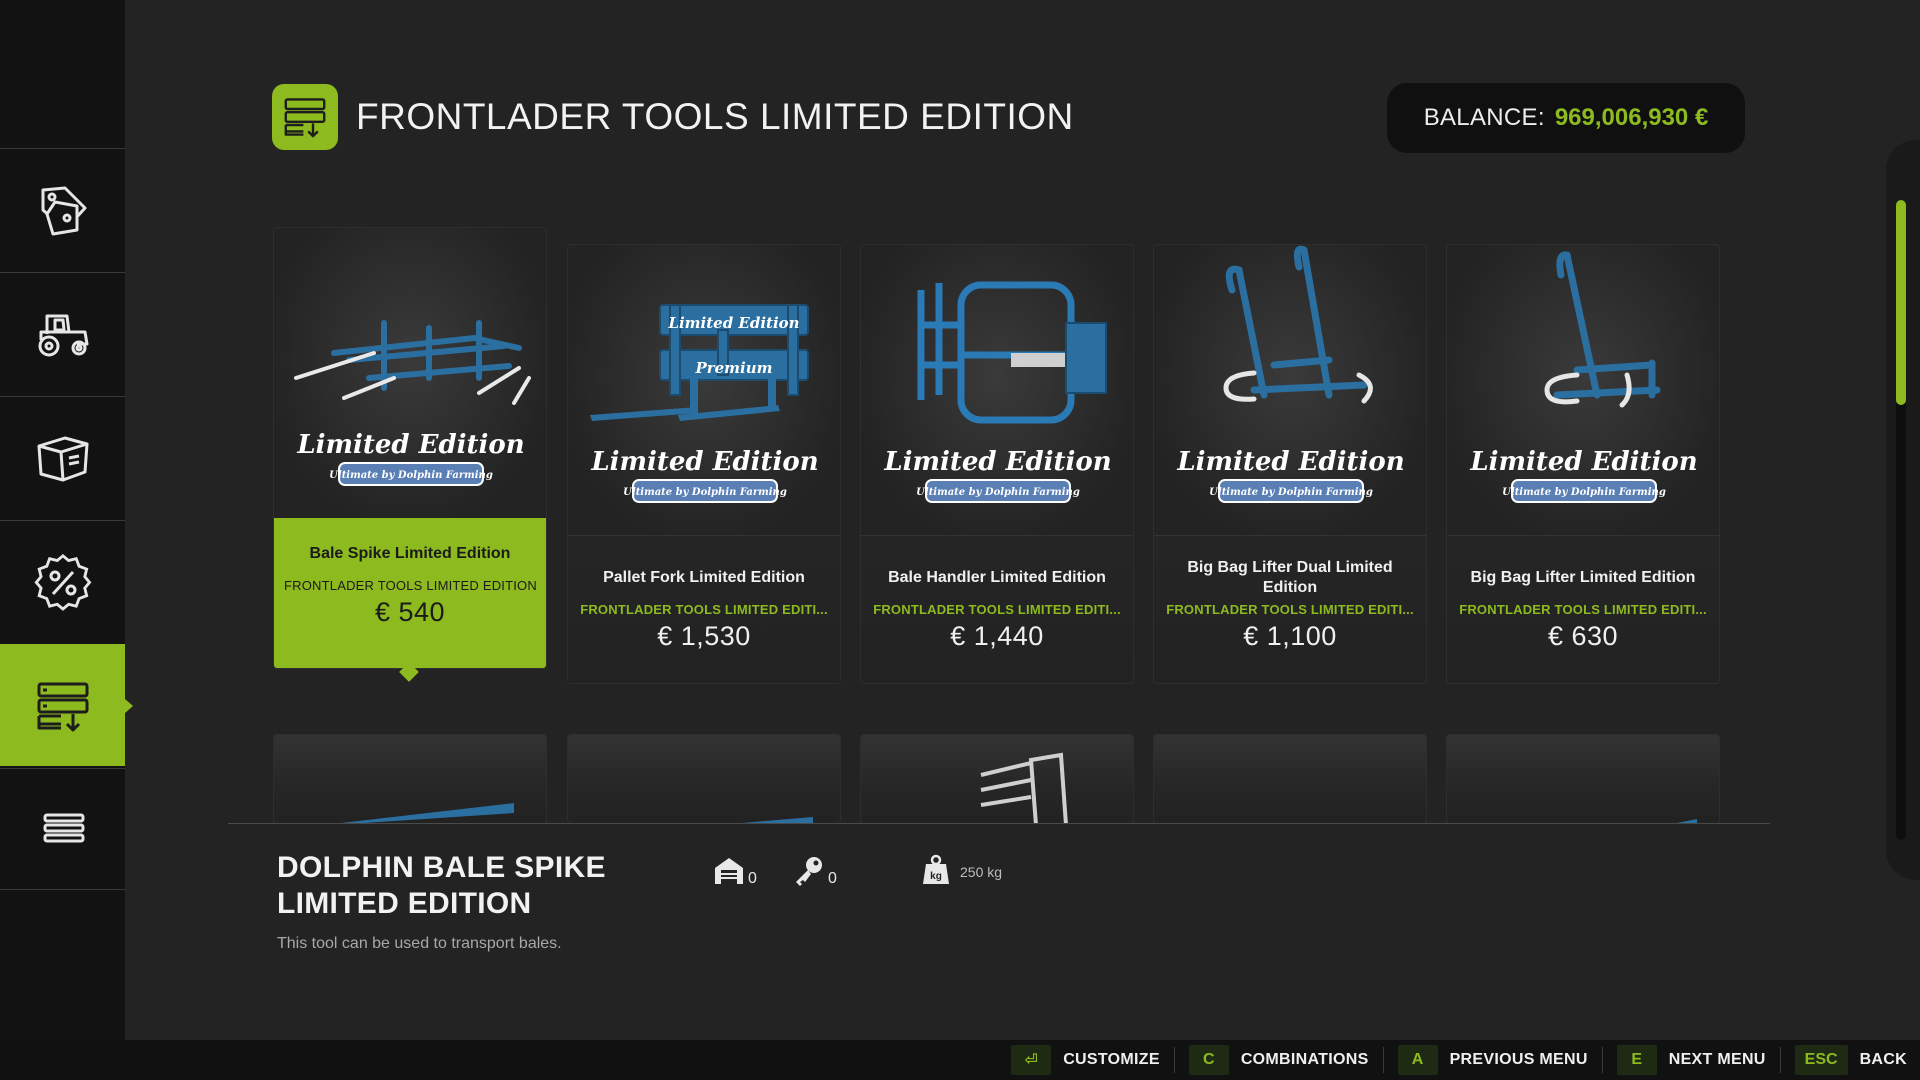  What do you see at coordinates (410, 585) in the screenshot?
I see `item-category: FRONTLADER TOOLS LIMITED EDITION` at bounding box center [410, 585].